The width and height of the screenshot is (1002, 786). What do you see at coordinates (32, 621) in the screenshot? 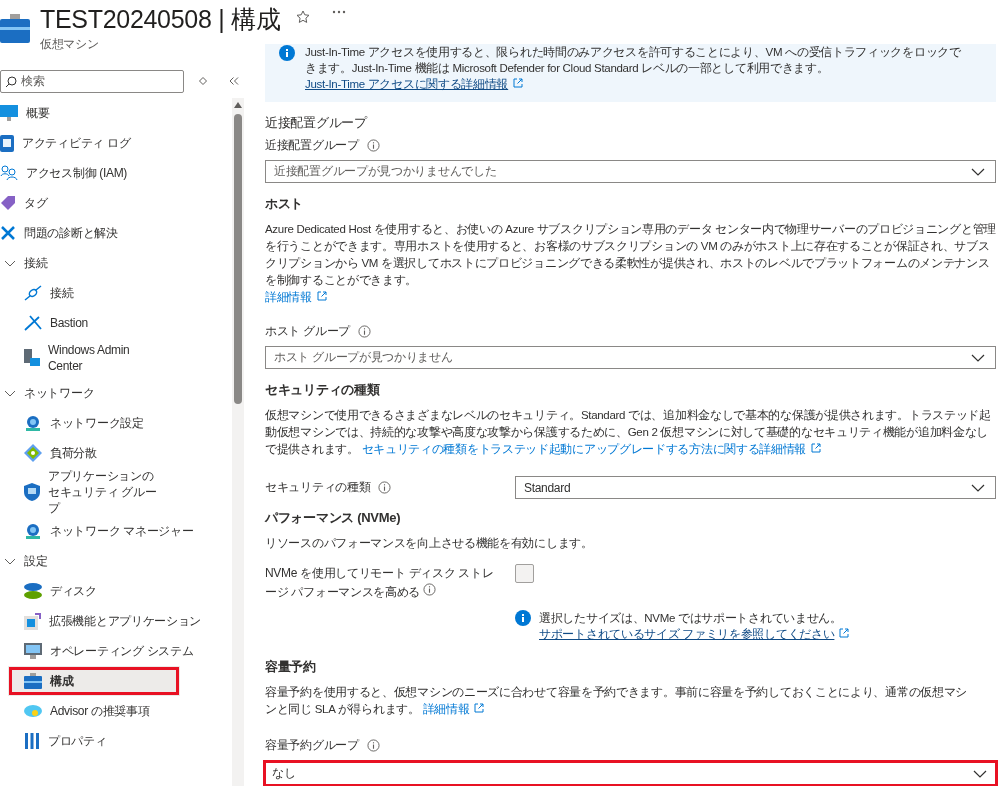
I see `extension-icon` at bounding box center [32, 621].